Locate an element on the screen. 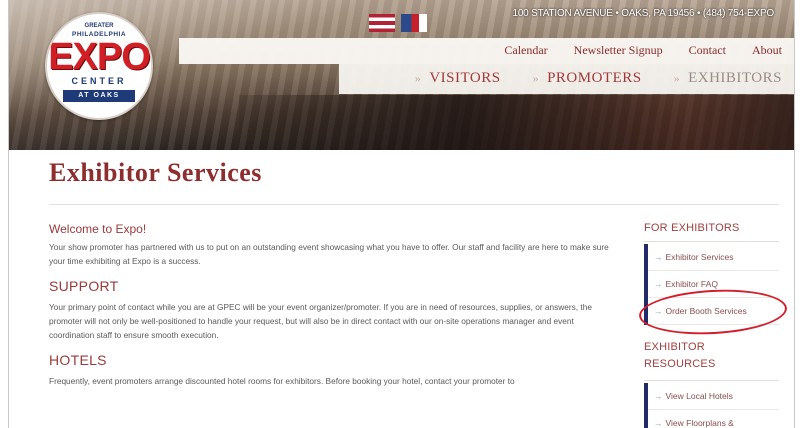  sidebar-heading-for-exhibitors: FOR EXHIBITORS is located at coordinates (692, 228).